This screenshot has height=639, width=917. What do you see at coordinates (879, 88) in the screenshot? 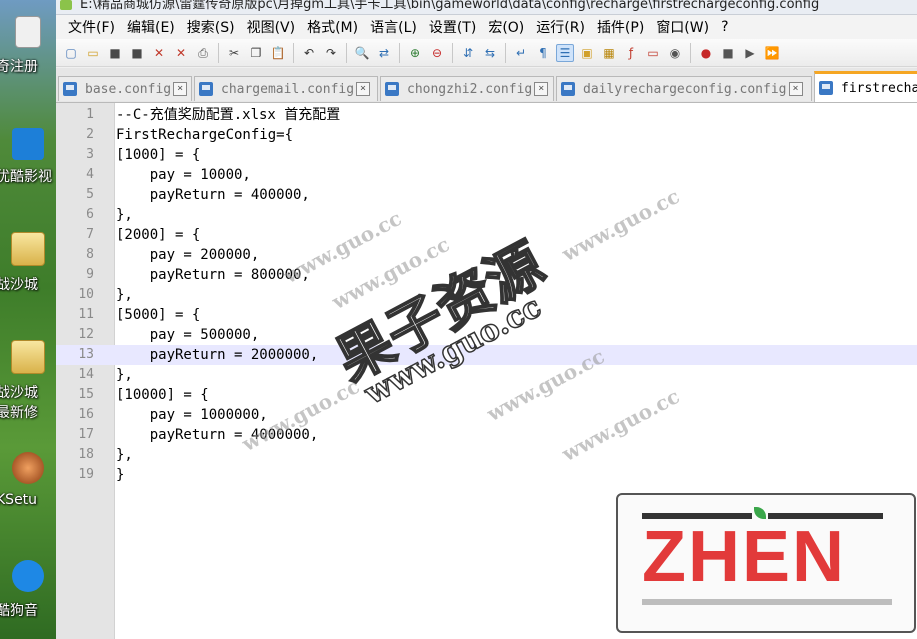
I see `tab-label: firstrecha` at bounding box center [879, 88].